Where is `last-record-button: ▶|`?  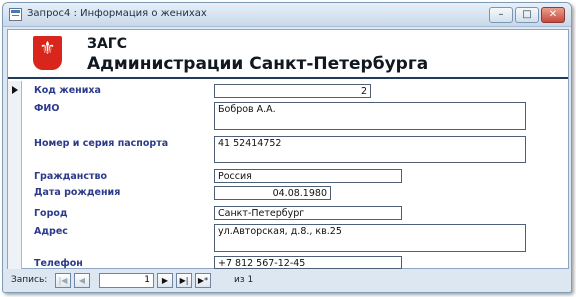
last-record-button: ▶| is located at coordinates (184, 280).